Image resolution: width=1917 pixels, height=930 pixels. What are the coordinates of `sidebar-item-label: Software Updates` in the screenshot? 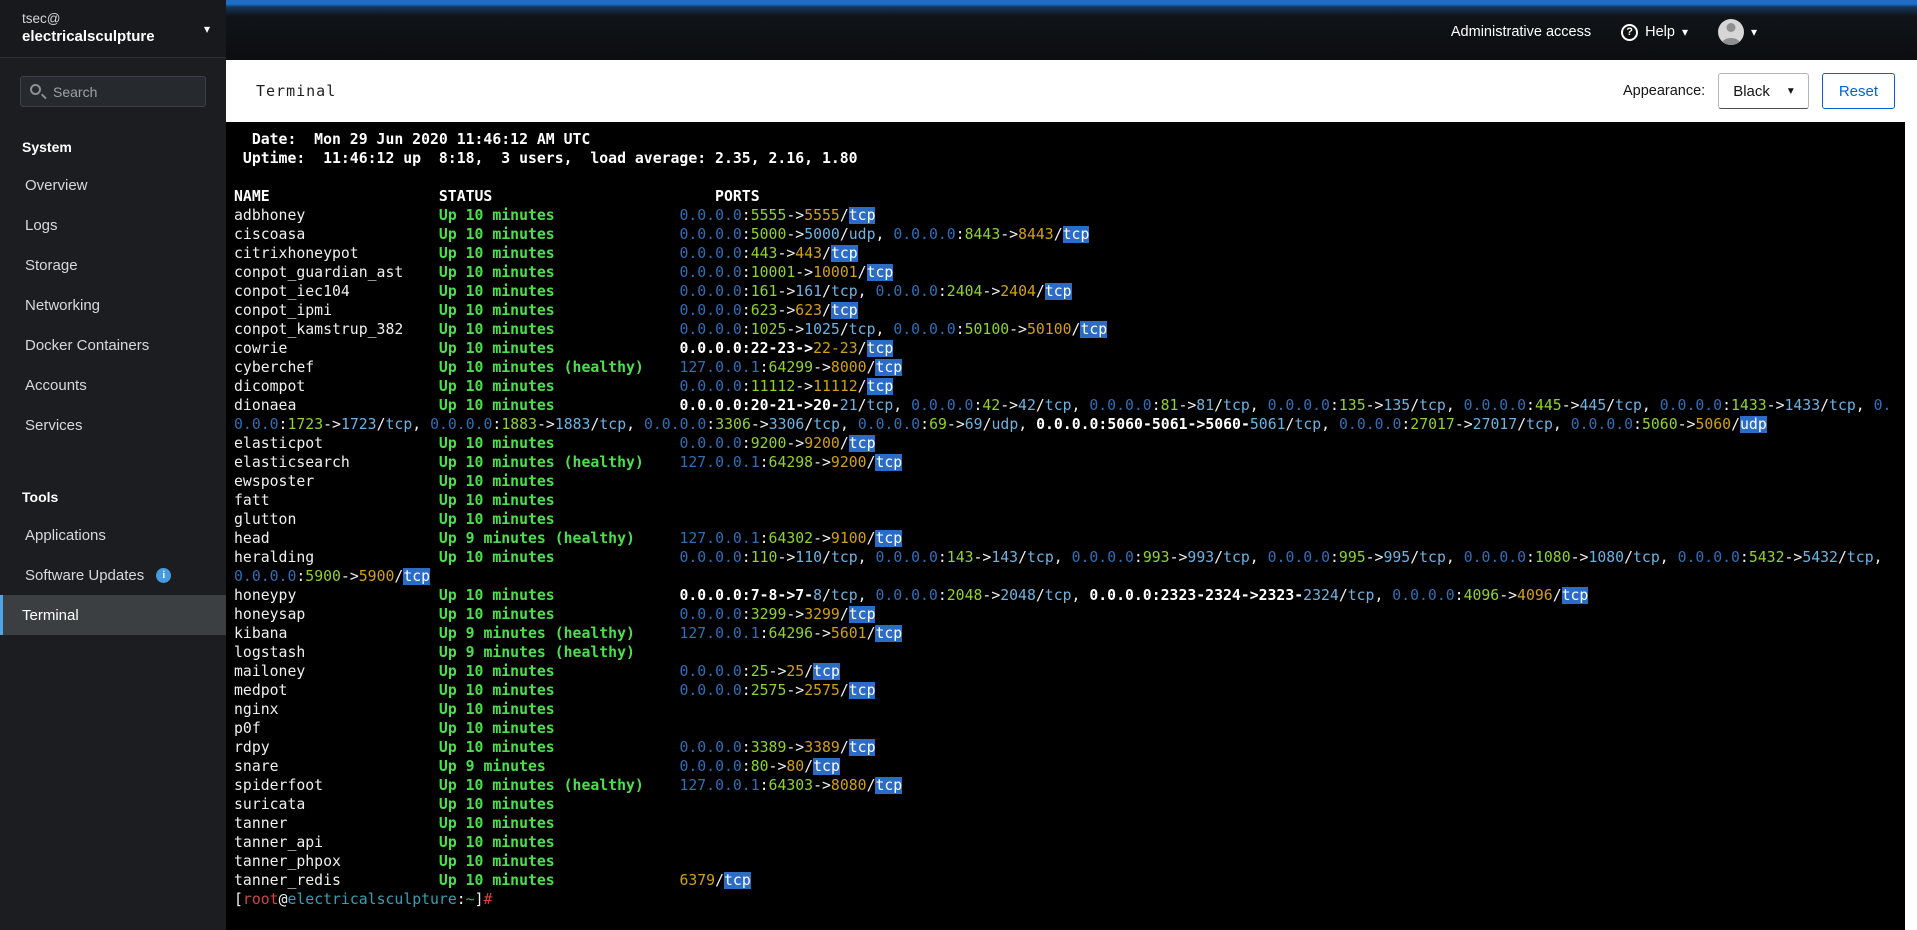 It's located at (85, 575).